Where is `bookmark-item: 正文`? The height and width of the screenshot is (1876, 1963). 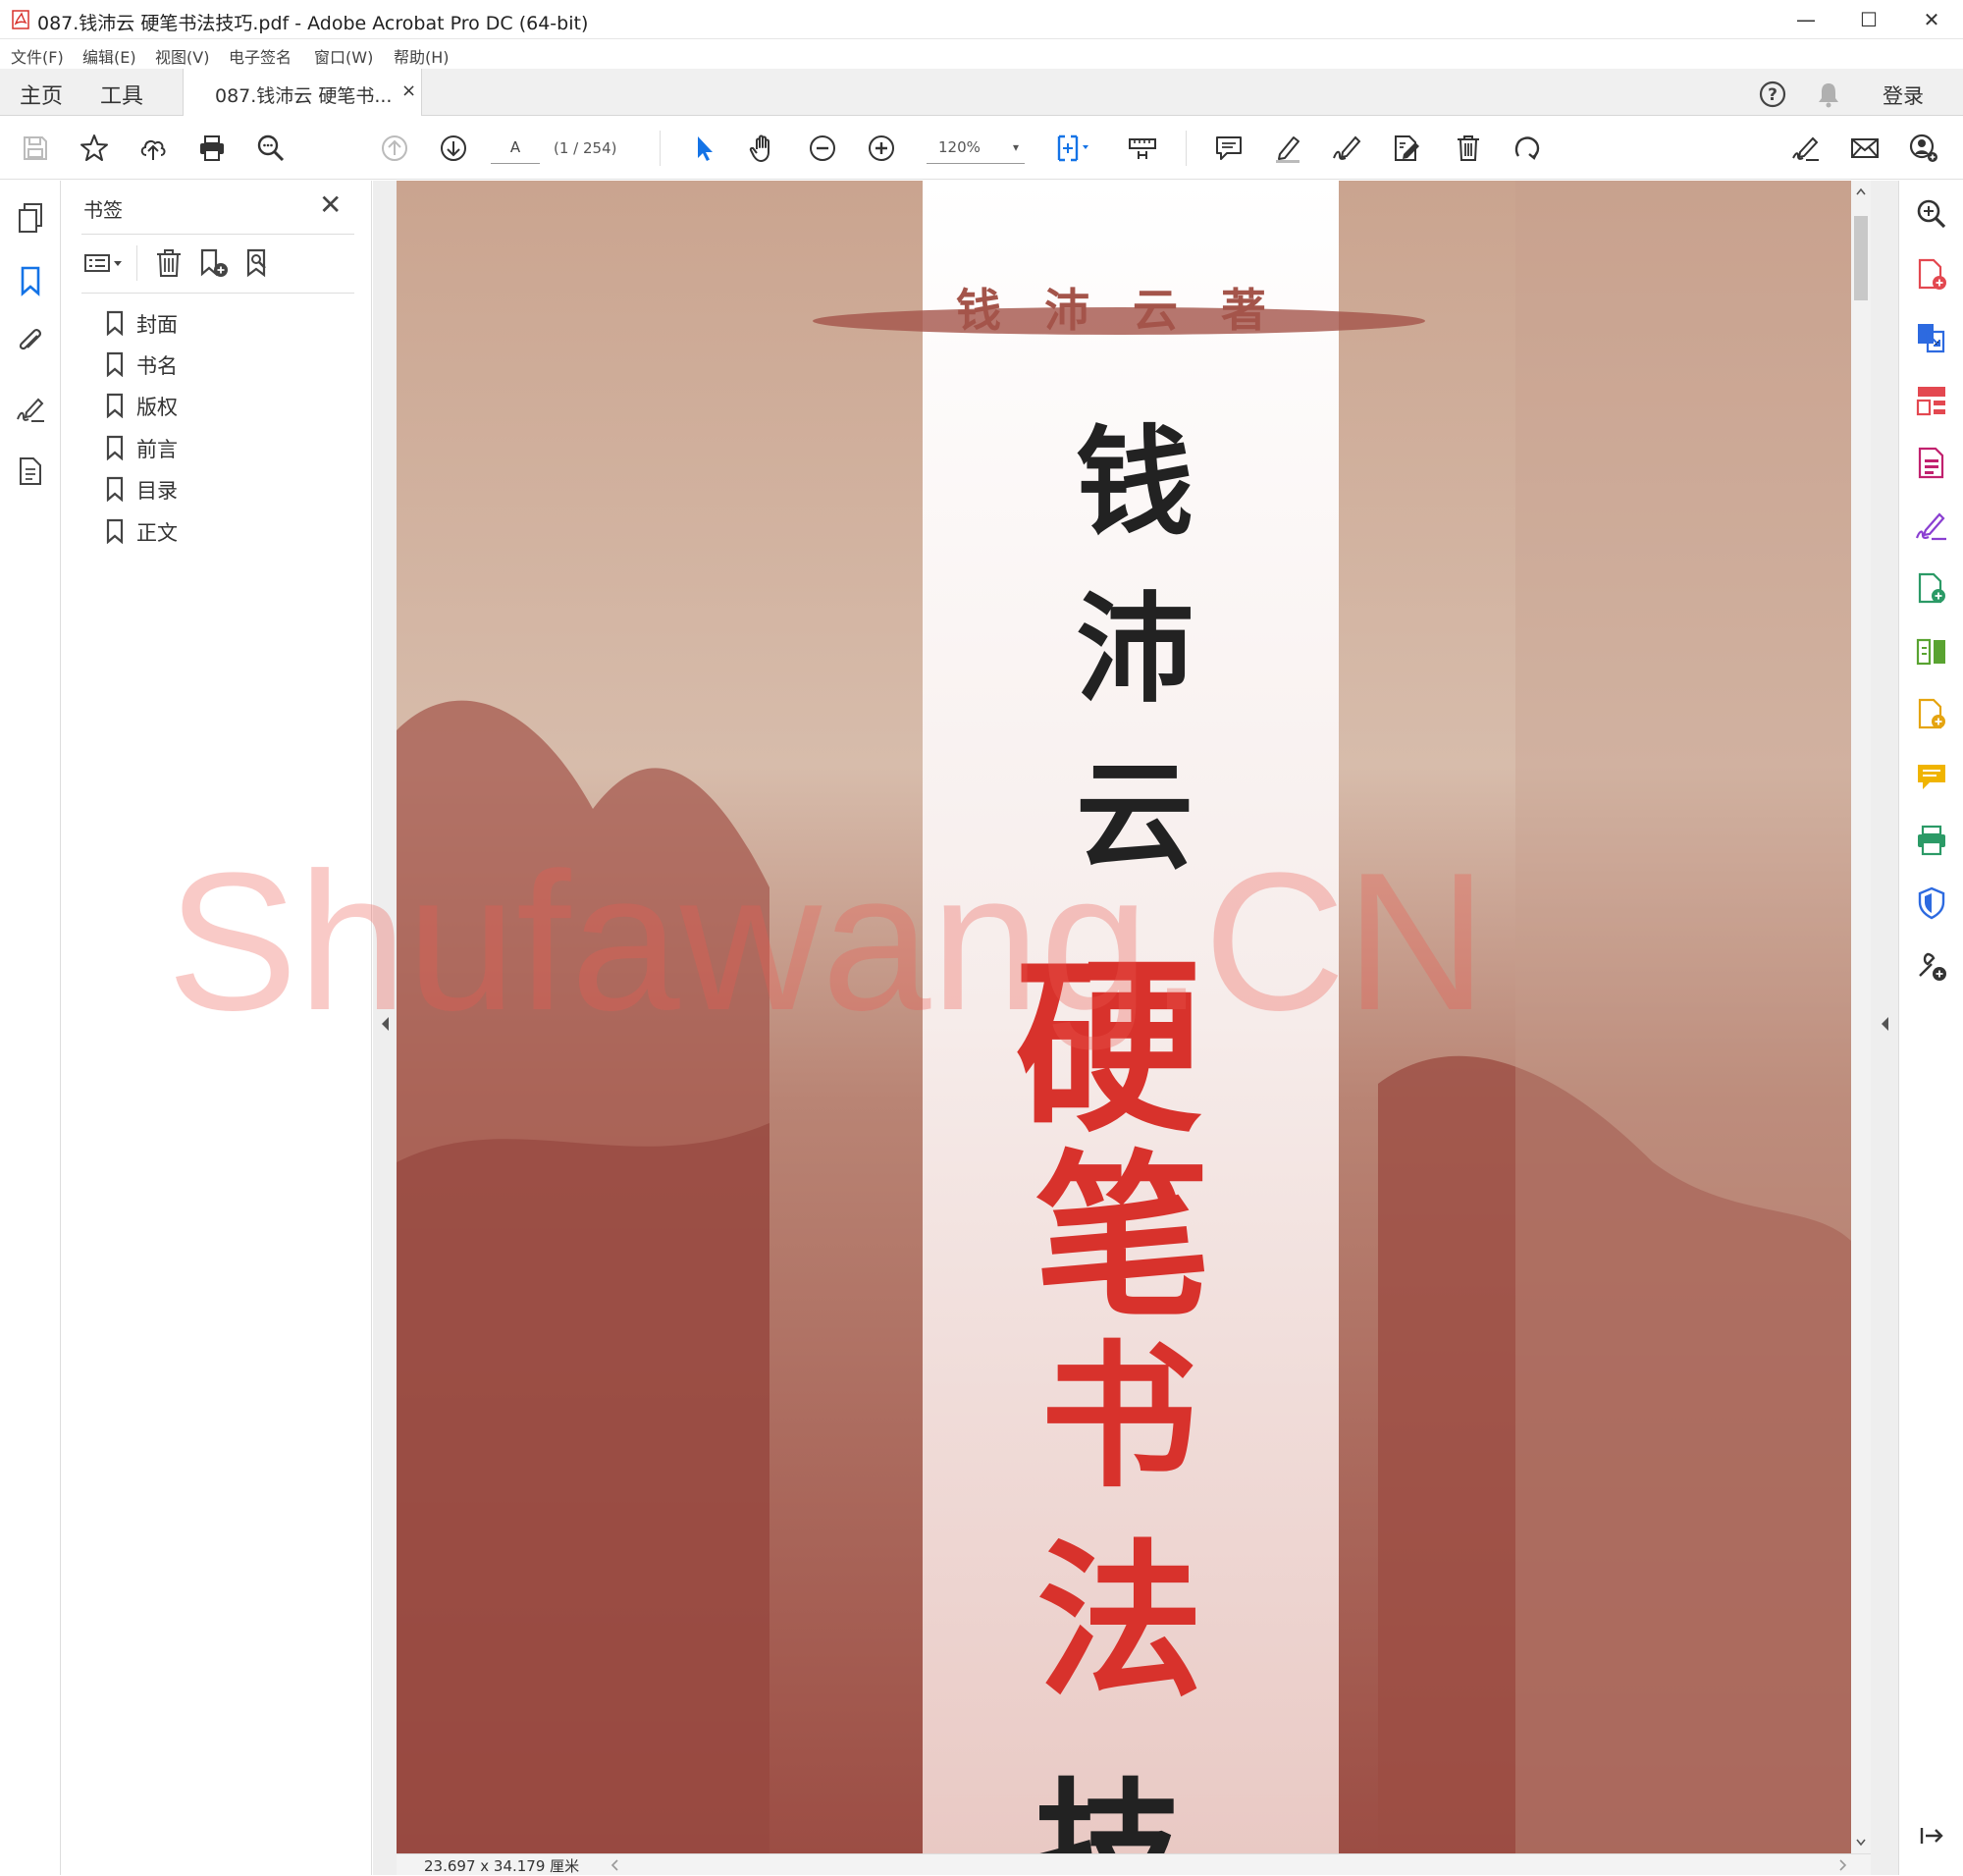
bookmark-item: 正文 is located at coordinates (229, 530).